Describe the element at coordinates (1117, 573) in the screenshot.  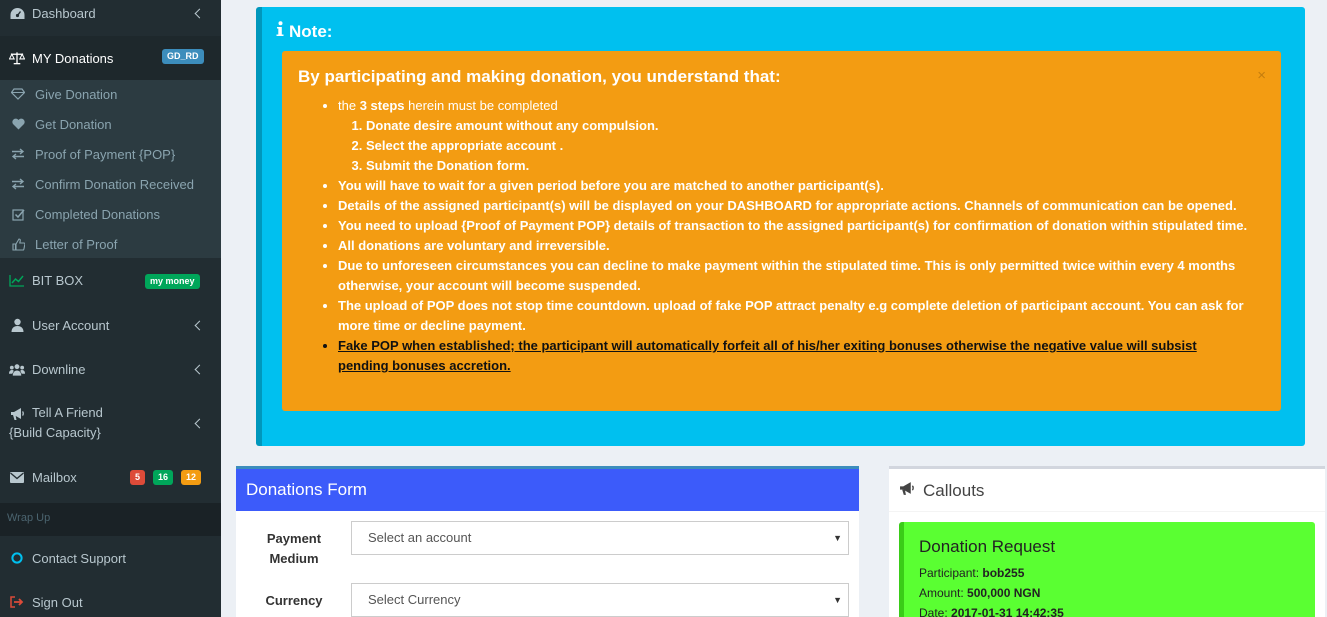
I see `participant-line: Participant: bob255` at that location.